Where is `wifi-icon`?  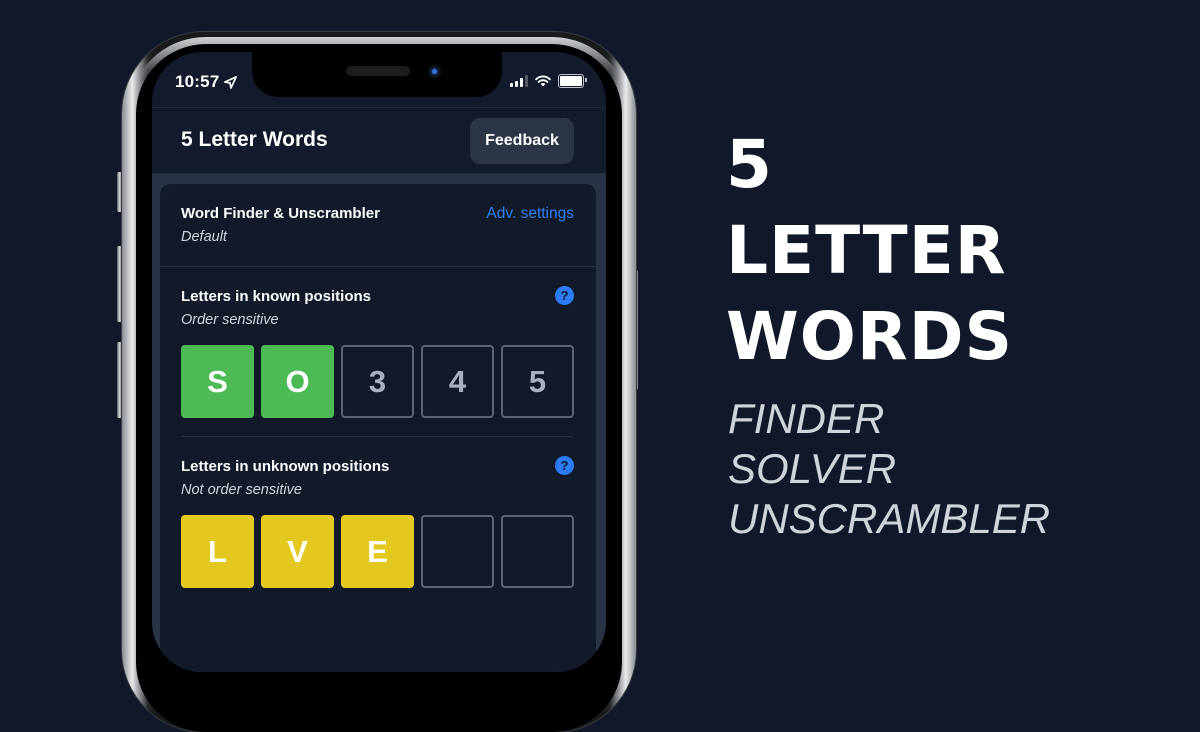
wifi-icon is located at coordinates (543, 81).